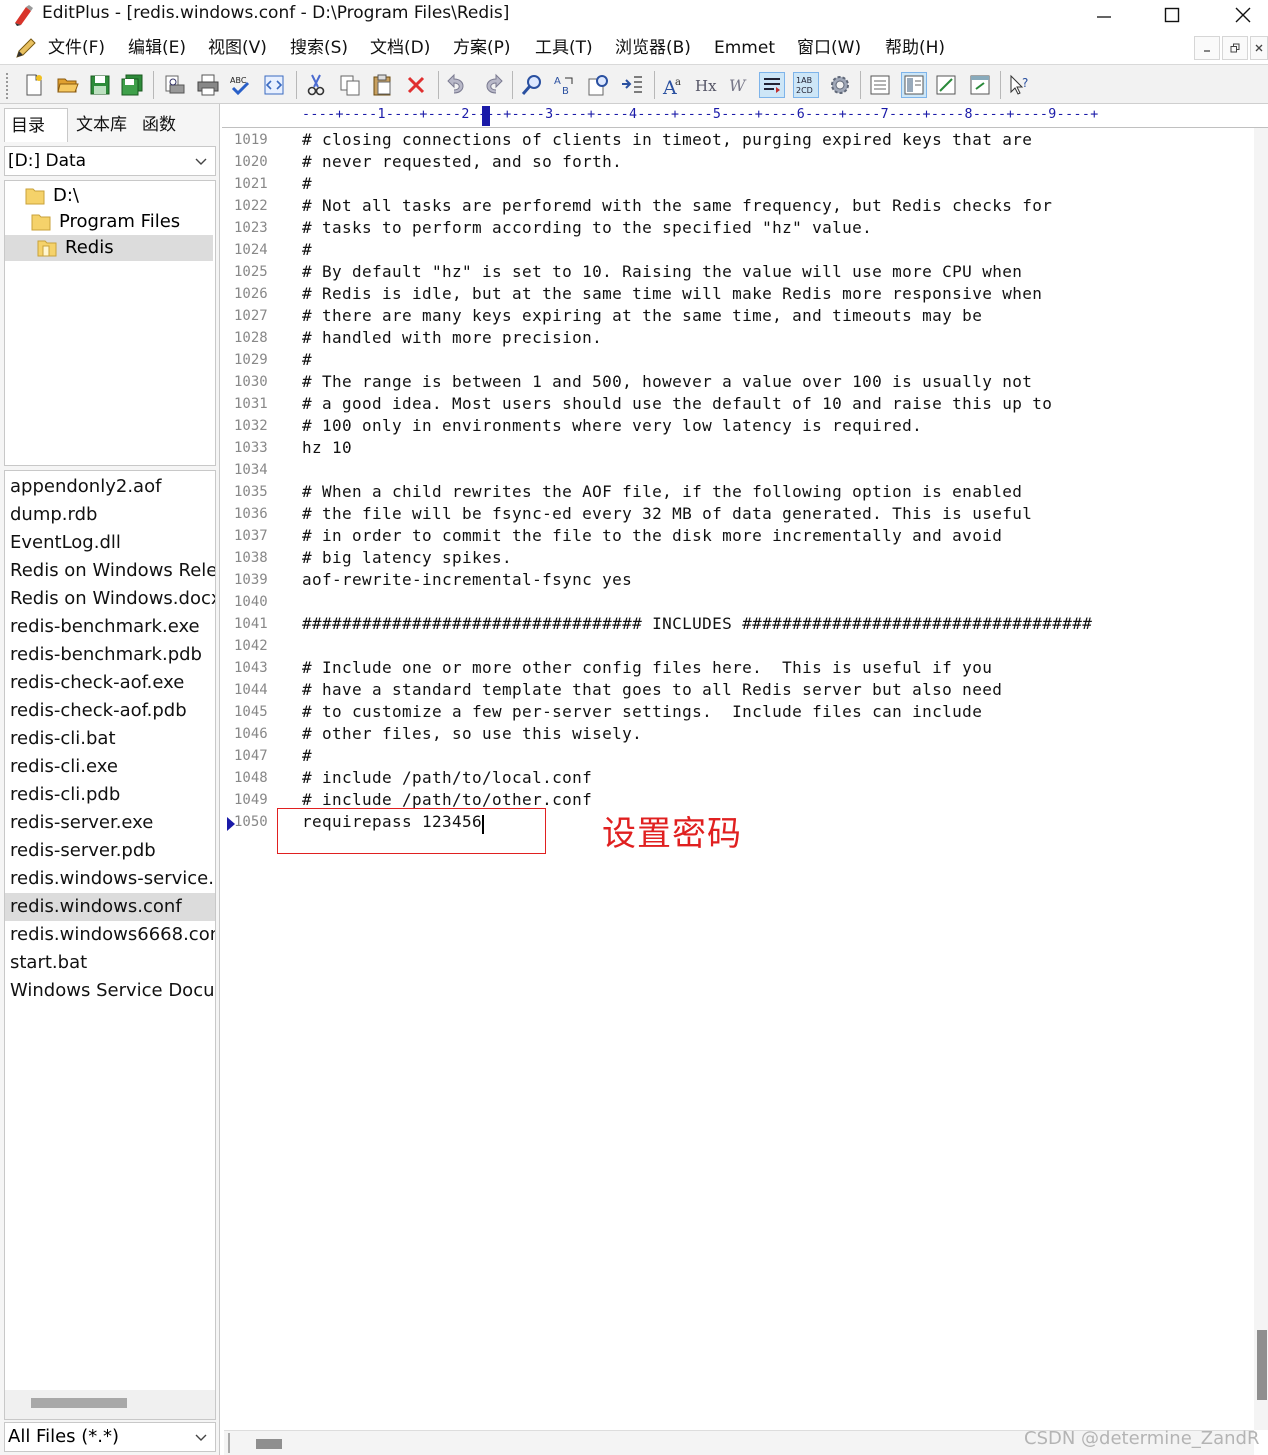 Image resolution: width=1268 pixels, height=1455 pixels. What do you see at coordinates (1235, 48) in the screenshot?
I see `doc-restore-button` at bounding box center [1235, 48].